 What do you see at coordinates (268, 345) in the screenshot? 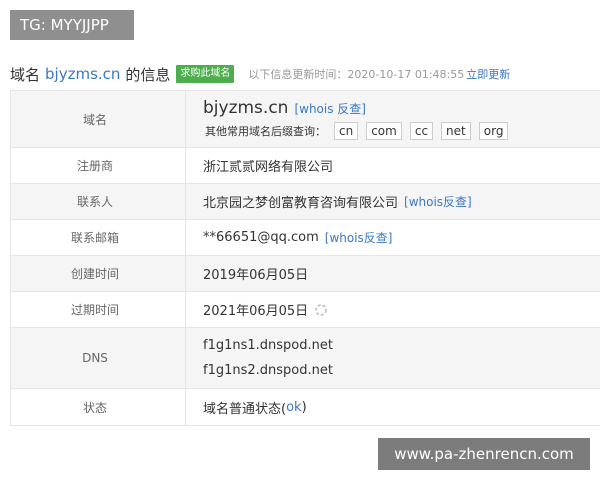
I see `dns-server-1: f1g1ns1.dnspod.net` at bounding box center [268, 345].